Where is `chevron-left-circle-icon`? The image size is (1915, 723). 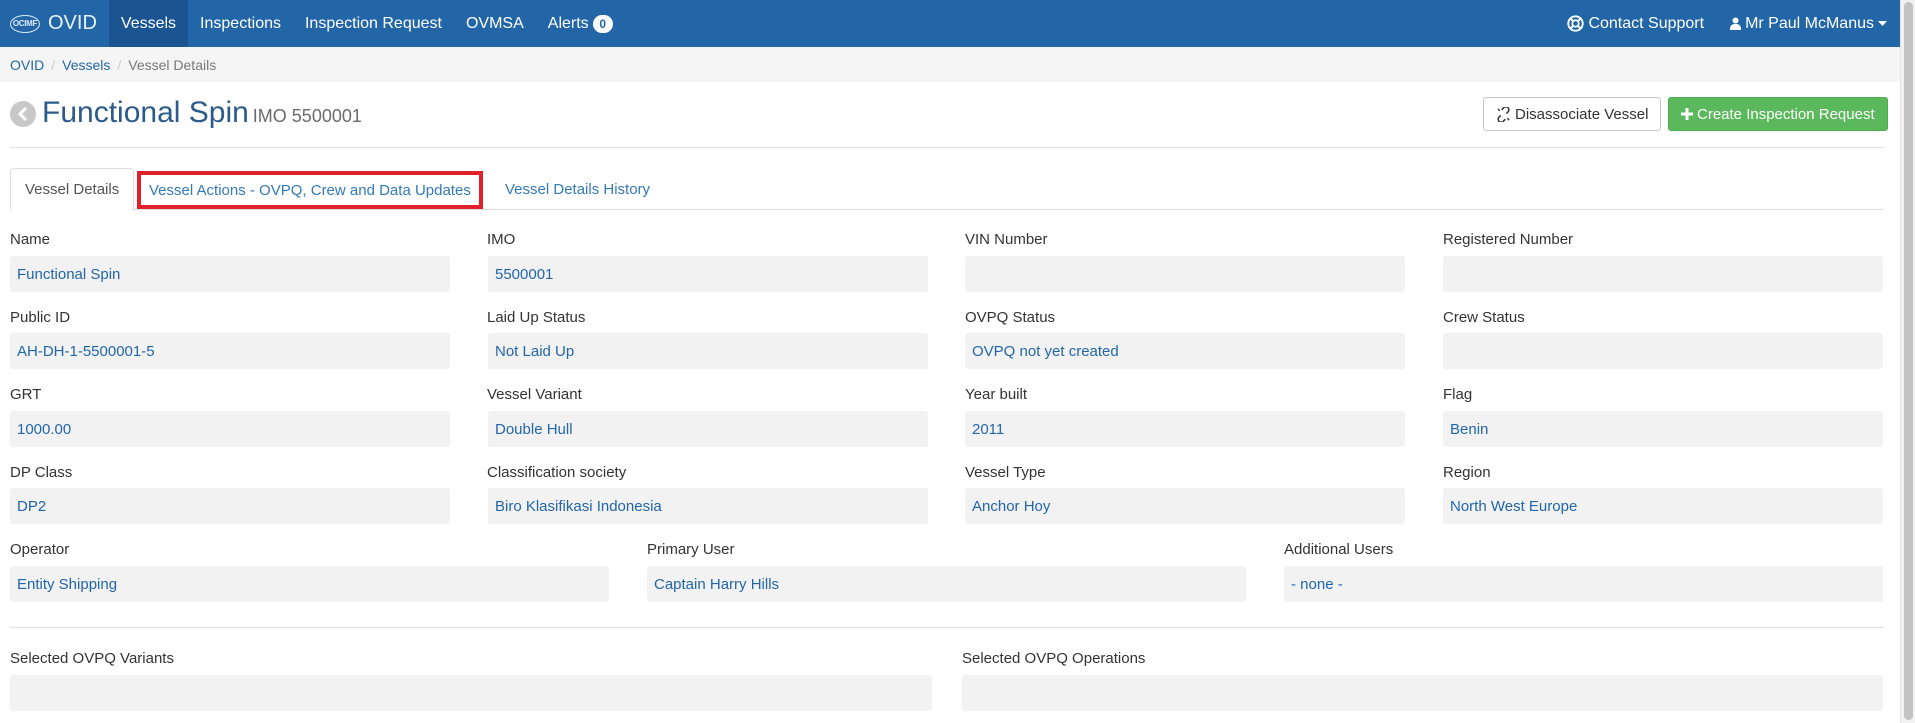 chevron-left-circle-icon is located at coordinates (23, 114).